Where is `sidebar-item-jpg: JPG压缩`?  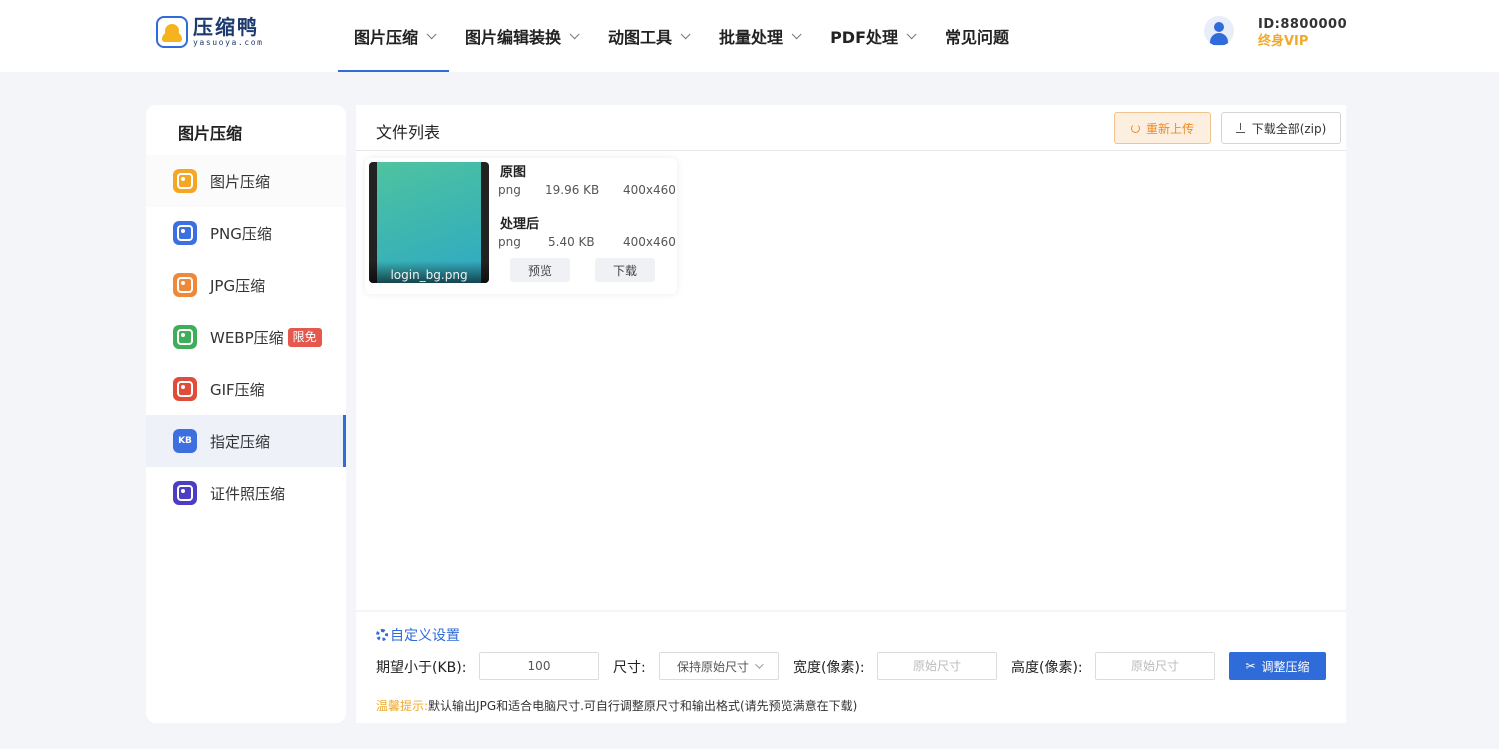
sidebar-item-jpg: JPG压缩 is located at coordinates (246, 285).